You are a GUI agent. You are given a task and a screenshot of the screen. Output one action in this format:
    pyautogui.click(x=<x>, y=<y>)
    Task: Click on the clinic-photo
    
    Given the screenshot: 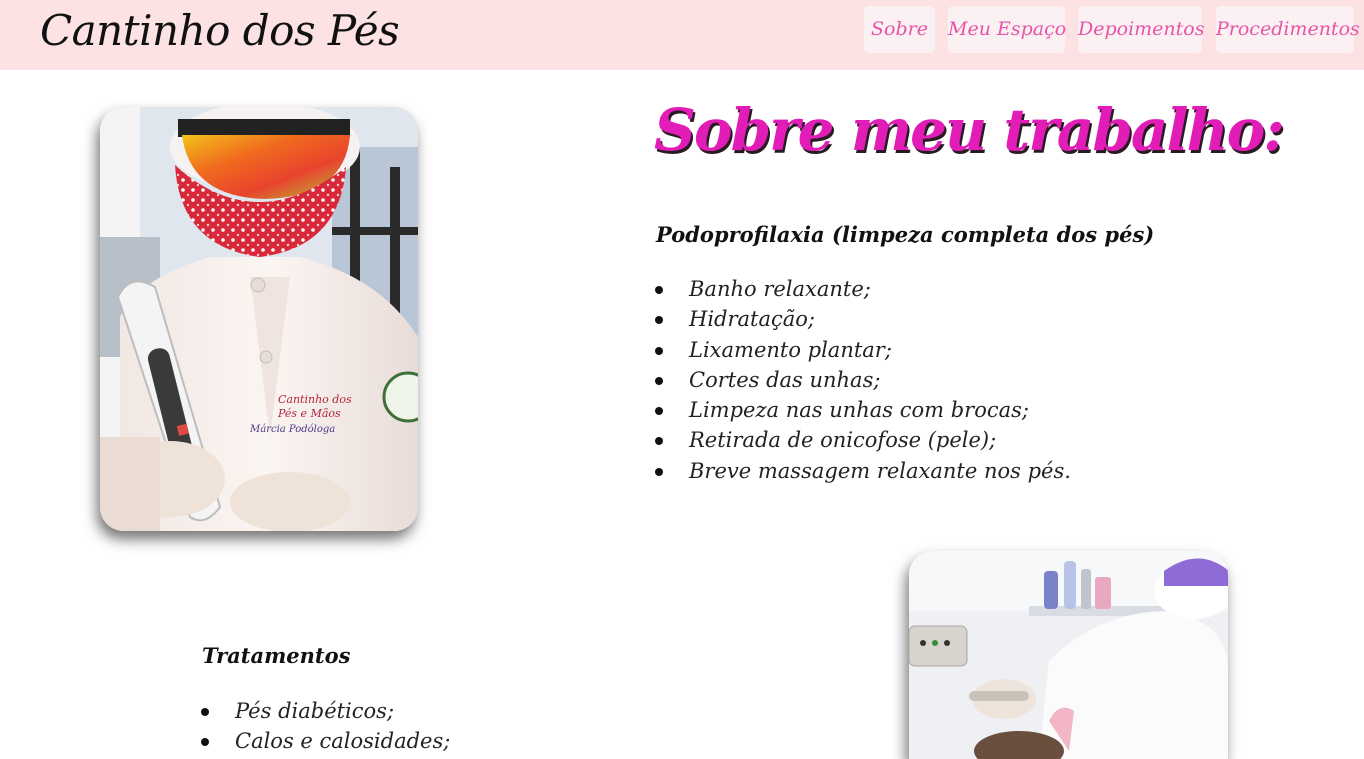 What is the action you would take?
    pyautogui.click(x=1068, y=655)
    